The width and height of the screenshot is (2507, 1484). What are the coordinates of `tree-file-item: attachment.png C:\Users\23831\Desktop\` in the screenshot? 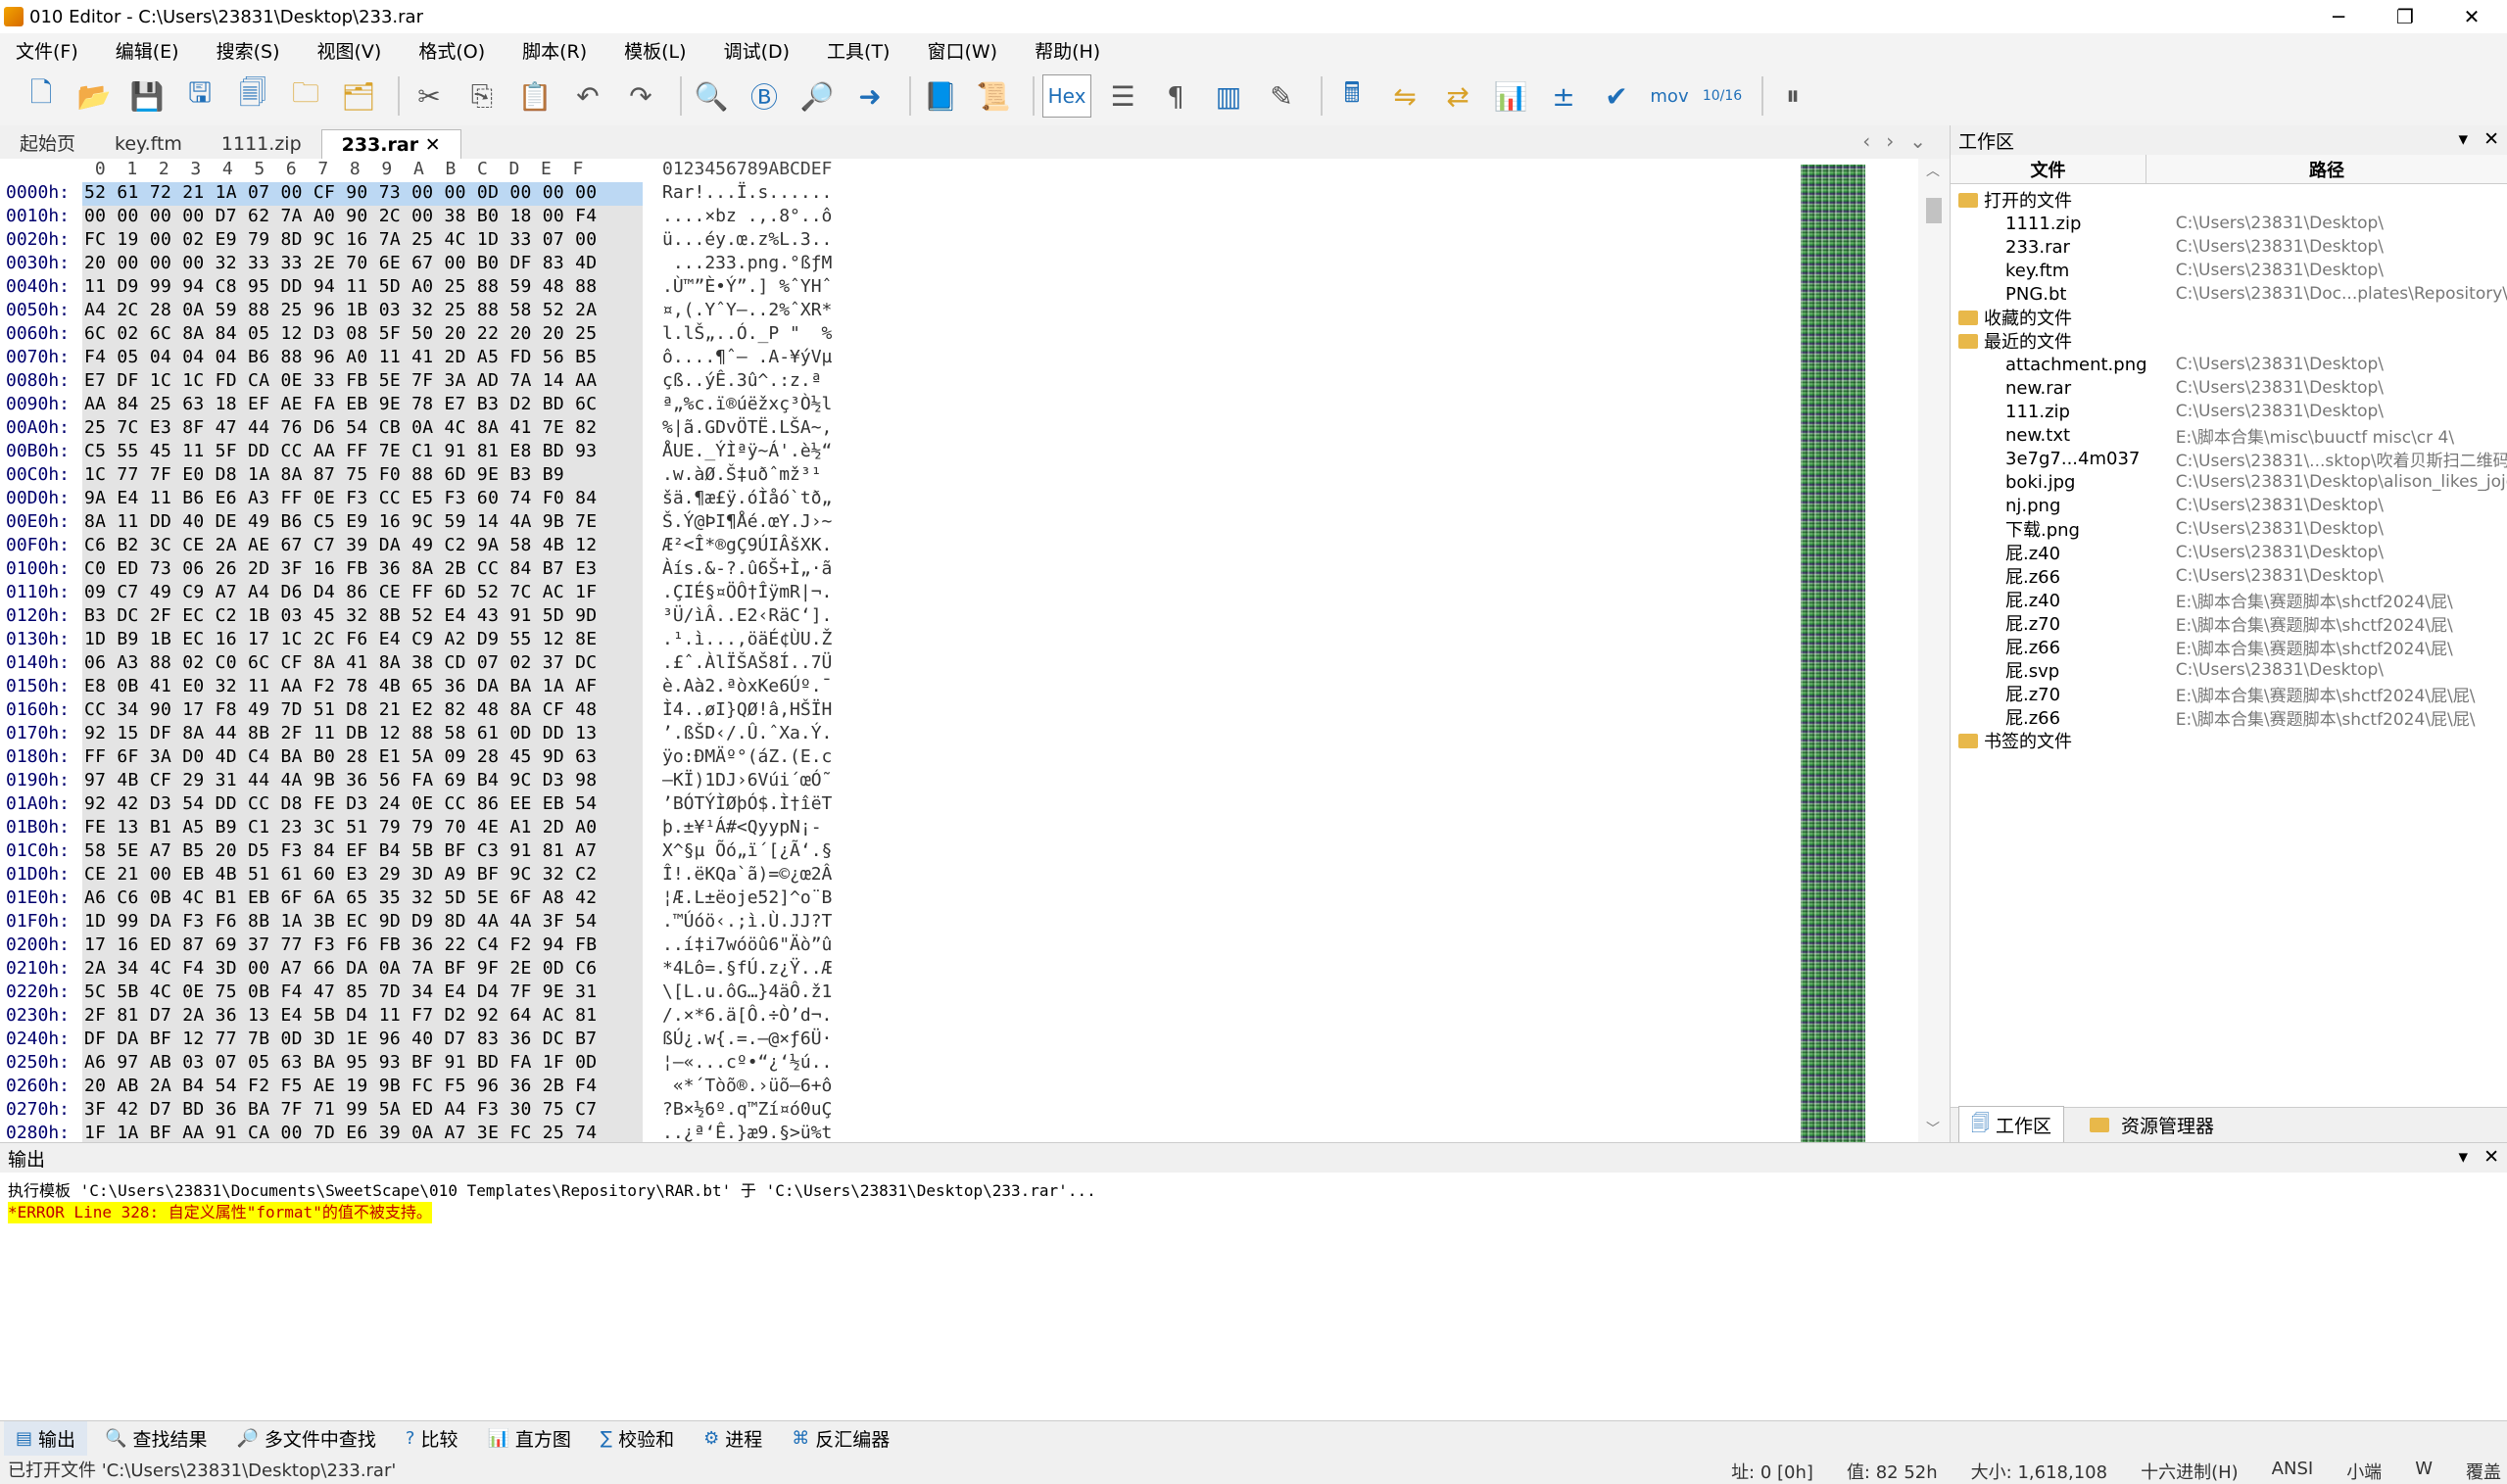 It's located at (2229, 364).